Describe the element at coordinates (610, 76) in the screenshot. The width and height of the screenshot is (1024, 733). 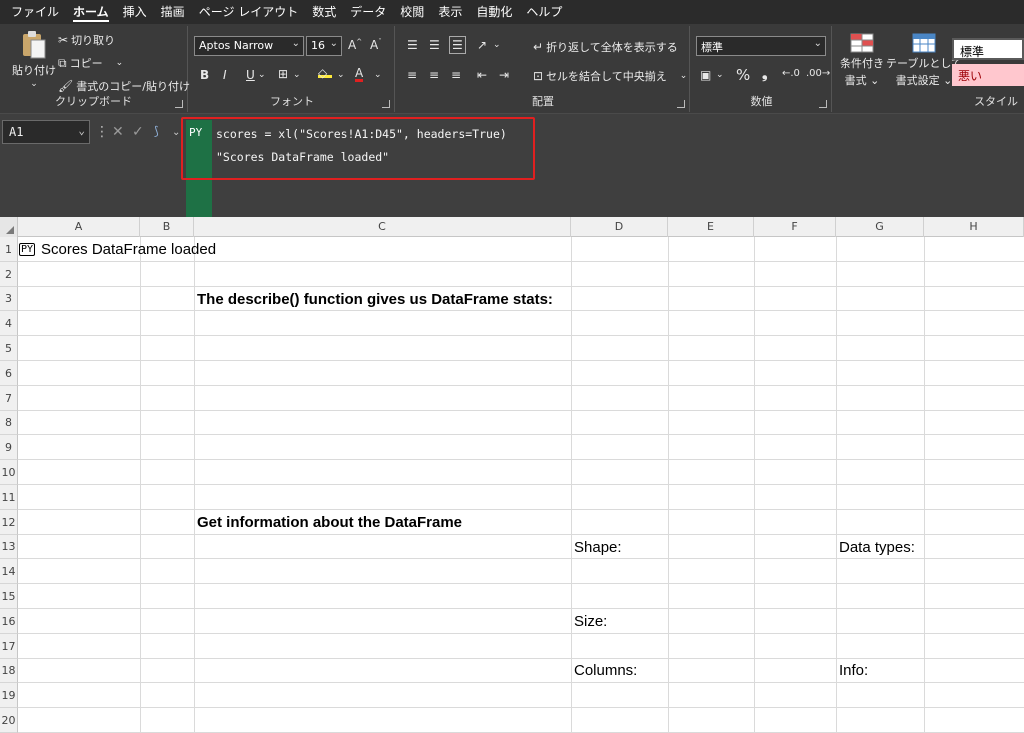
I see `merge-center-button: ⊡ セルを結合して中央揃え ⌄` at that location.